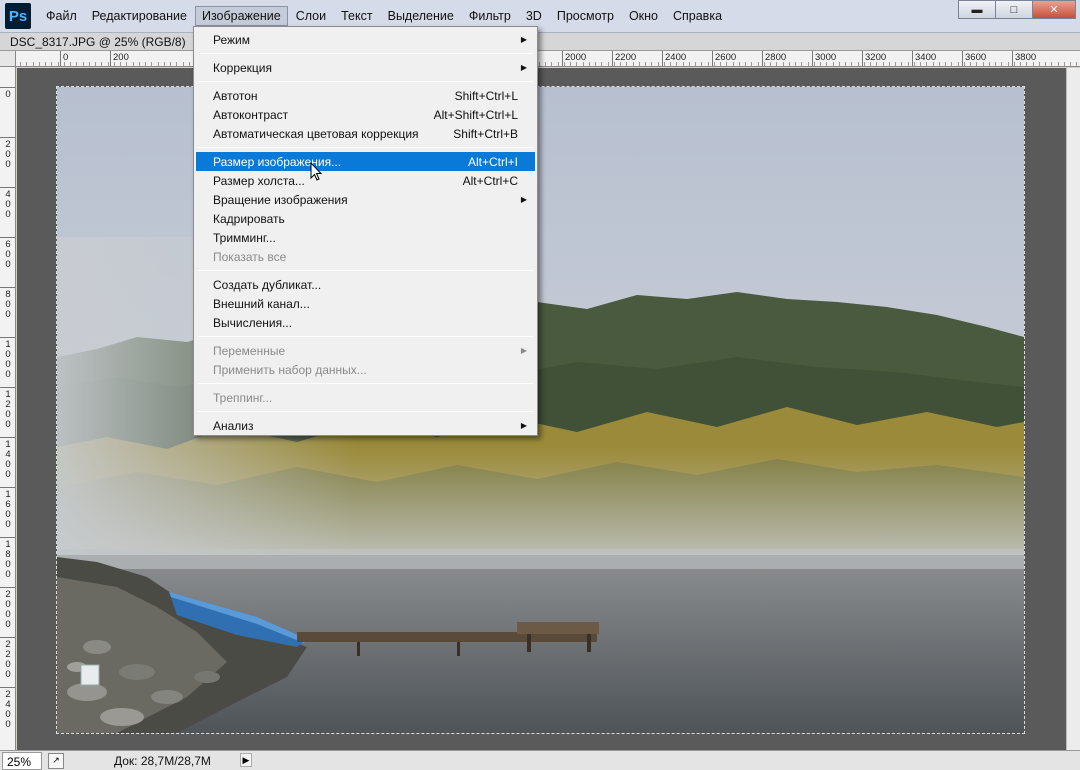  What do you see at coordinates (280, 199) in the screenshot?
I see `menu-item-label: Вращение изображения` at bounding box center [280, 199].